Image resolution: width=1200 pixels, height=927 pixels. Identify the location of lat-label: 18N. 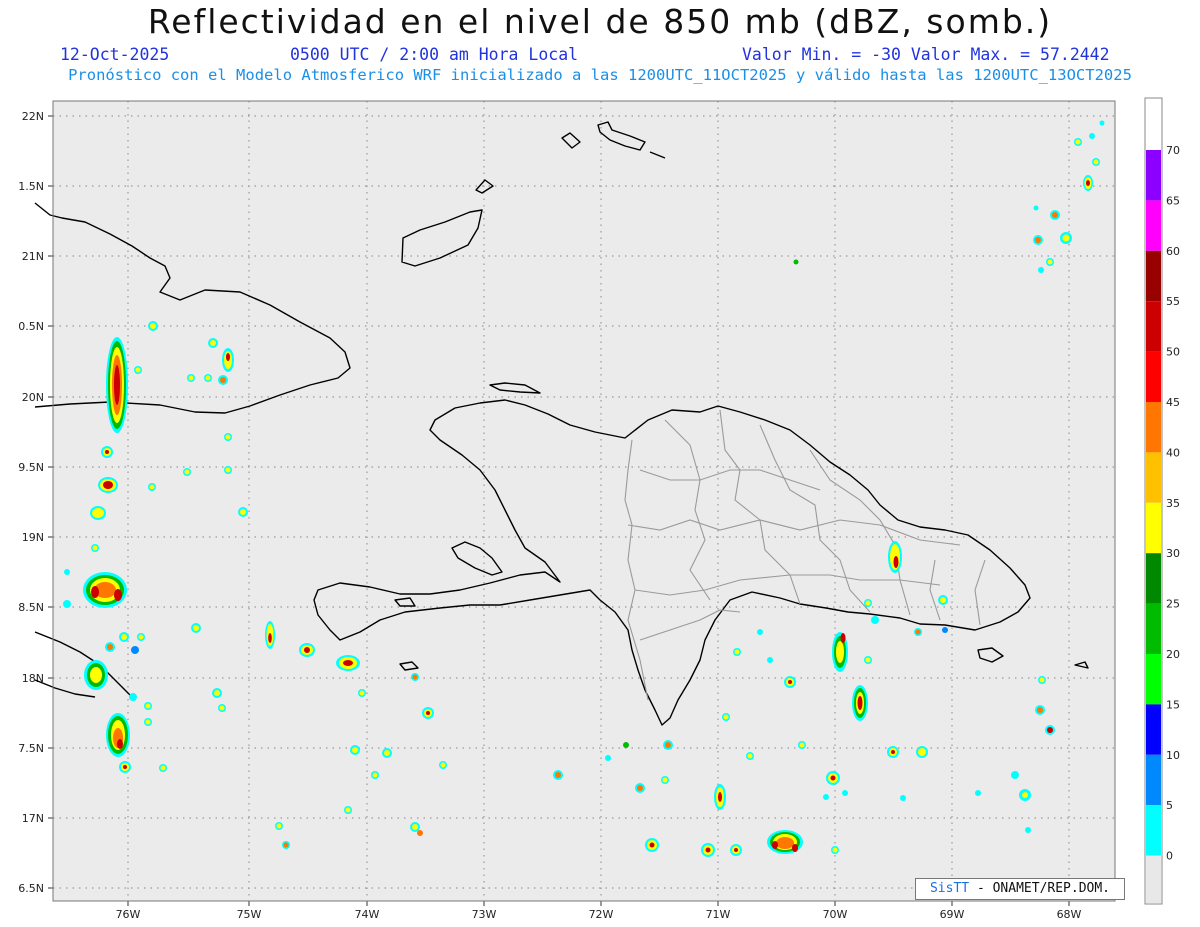
(33, 678).